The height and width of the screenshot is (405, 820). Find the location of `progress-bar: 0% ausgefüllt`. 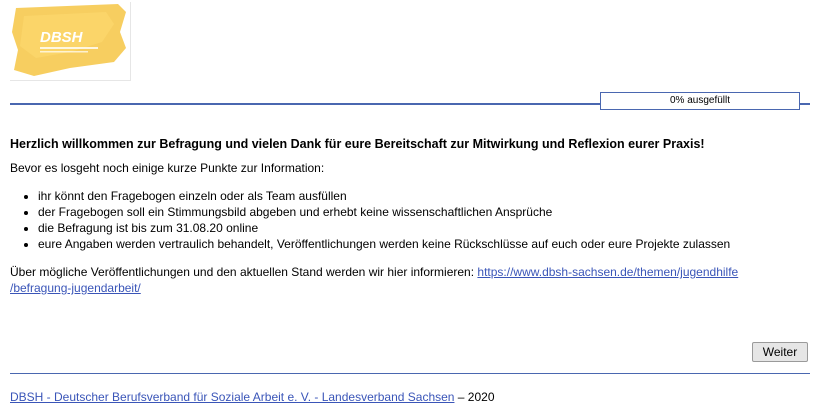

progress-bar: 0% ausgefüllt is located at coordinates (410, 101).